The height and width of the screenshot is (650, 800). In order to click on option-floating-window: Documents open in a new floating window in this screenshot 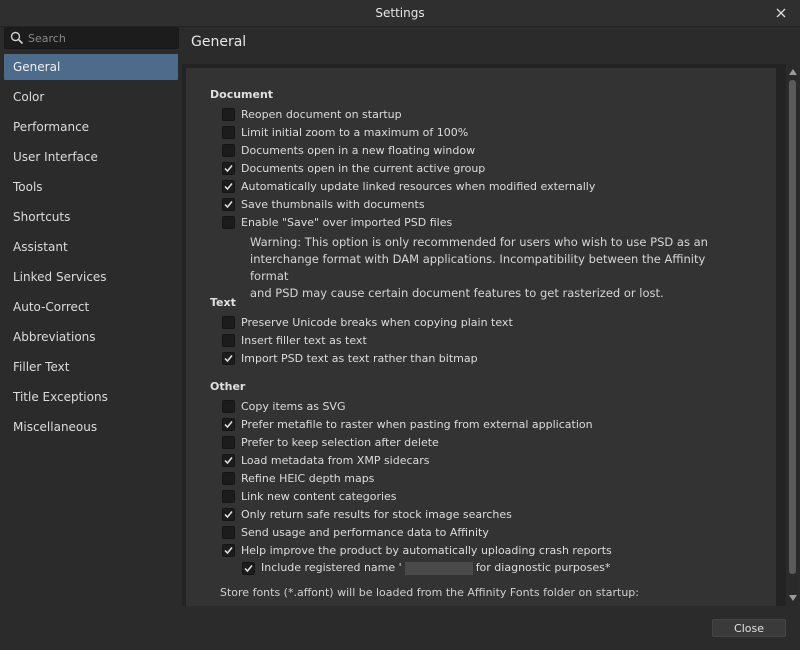, I will do `click(348, 150)`.